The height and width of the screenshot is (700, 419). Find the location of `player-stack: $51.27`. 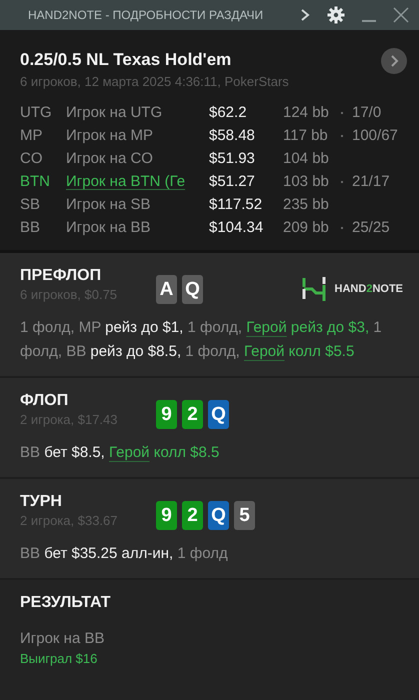

player-stack: $51.27 is located at coordinates (232, 182).